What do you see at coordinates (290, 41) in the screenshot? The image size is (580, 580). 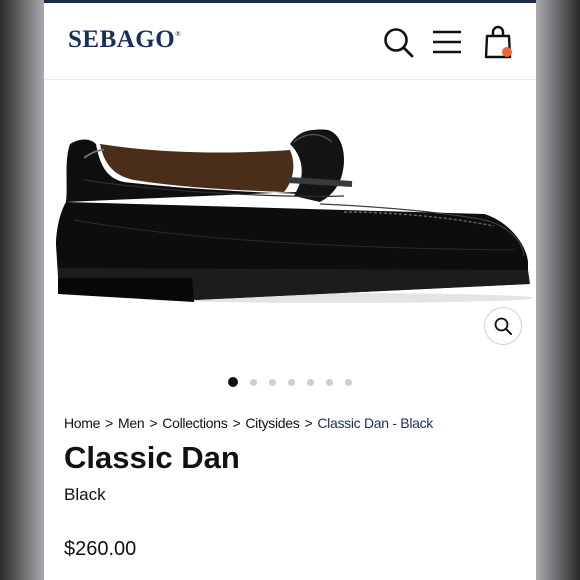 I see `site-header: SEBAGO®` at bounding box center [290, 41].